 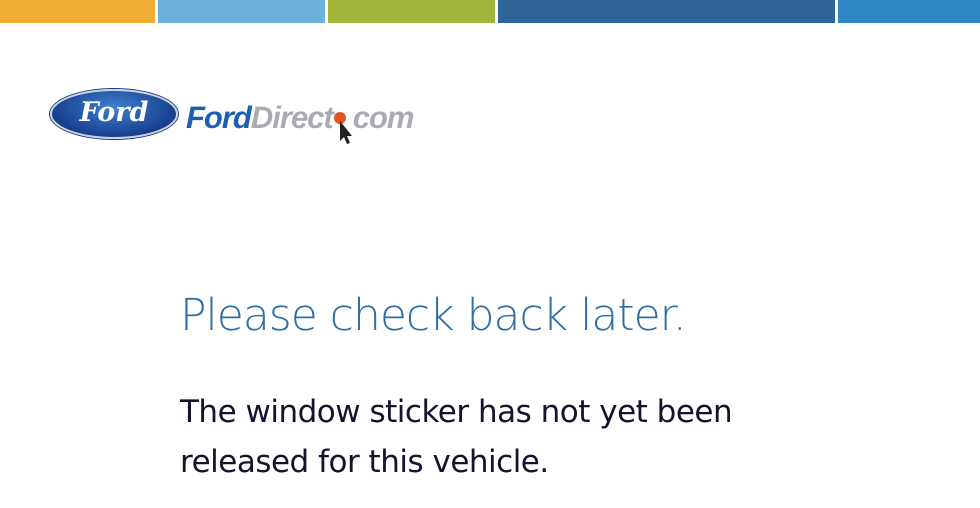 What do you see at coordinates (433, 316) in the screenshot?
I see `heading: Please check back later.` at bounding box center [433, 316].